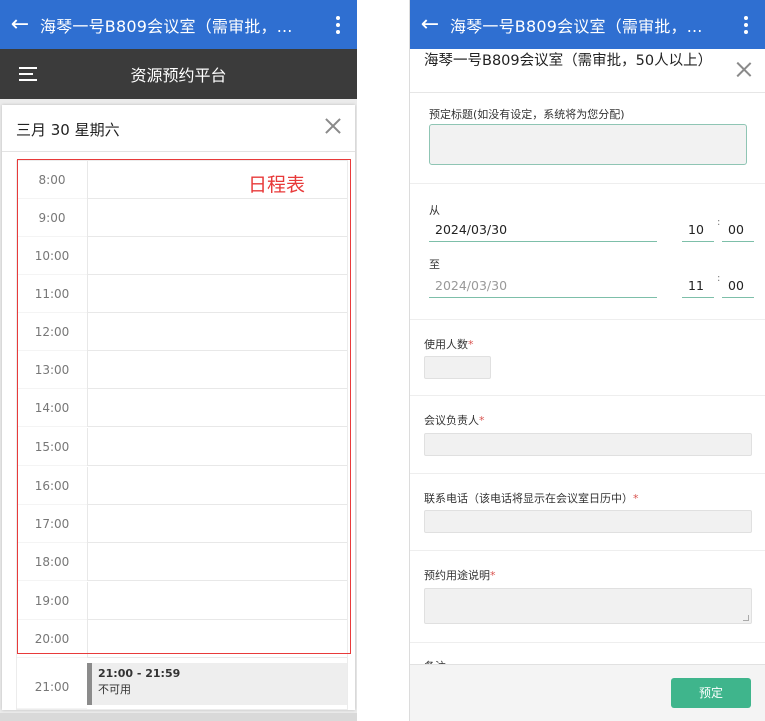 This screenshot has height=721, width=765. I want to click on event-status: 不可用, so click(114, 689).